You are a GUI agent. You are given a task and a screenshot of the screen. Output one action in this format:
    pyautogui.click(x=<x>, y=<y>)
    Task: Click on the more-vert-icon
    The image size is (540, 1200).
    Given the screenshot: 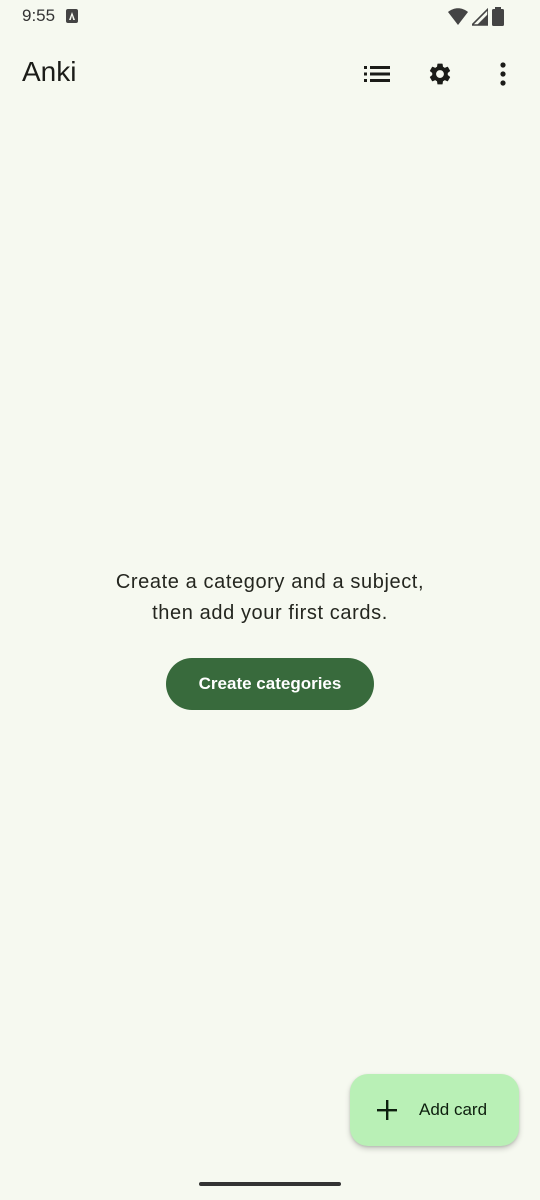 What is the action you would take?
    pyautogui.click(x=503, y=74)
    